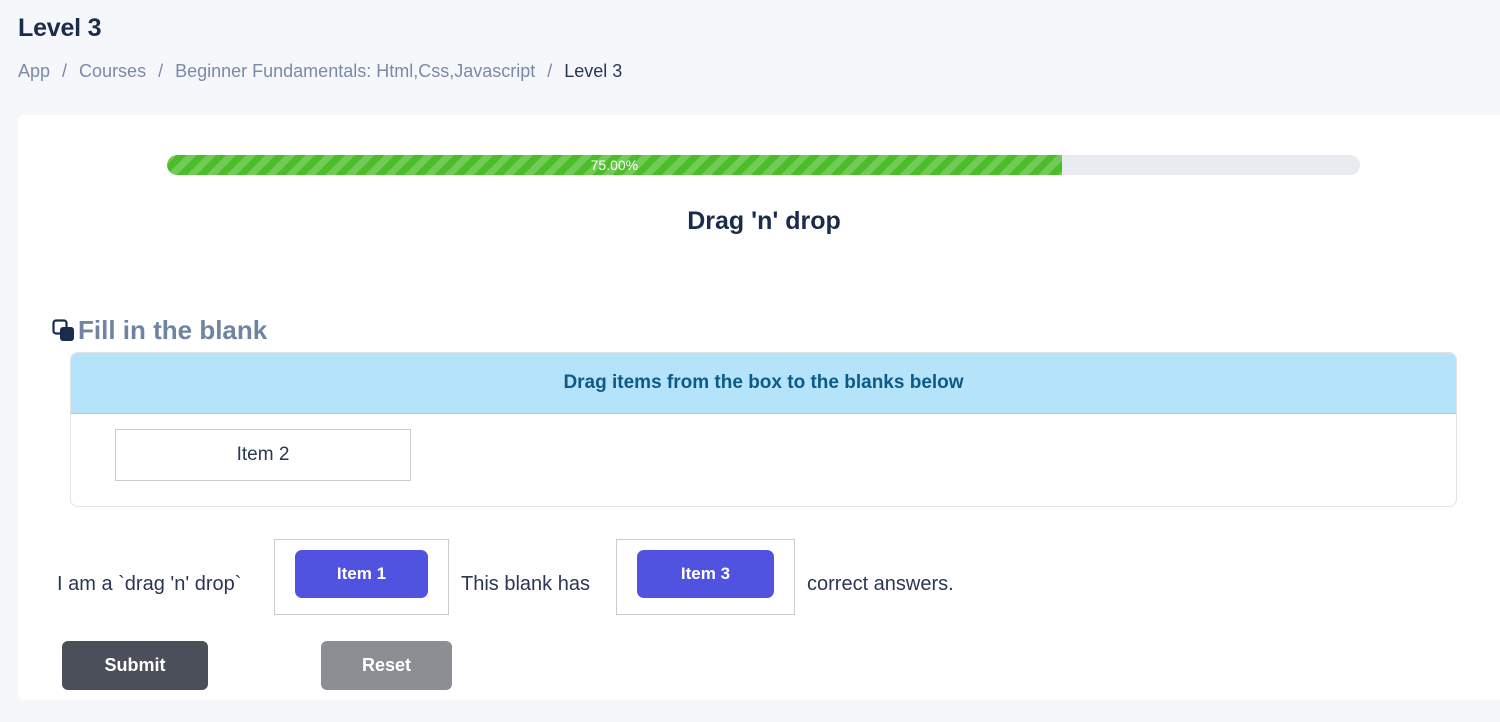  I want to click on section-heading-label: Fill in the blank, so click(173, 330).